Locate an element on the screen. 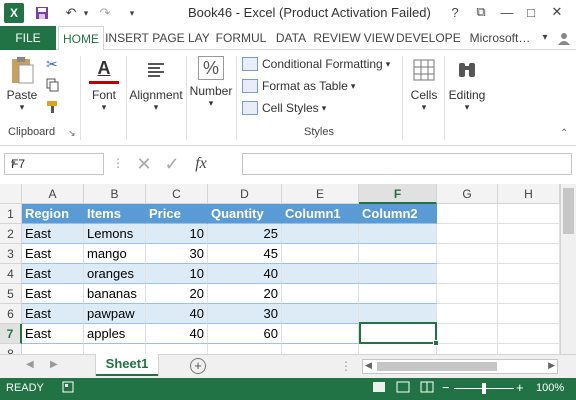  cancel-icon: ✕ is located at coordinates (144, 164).